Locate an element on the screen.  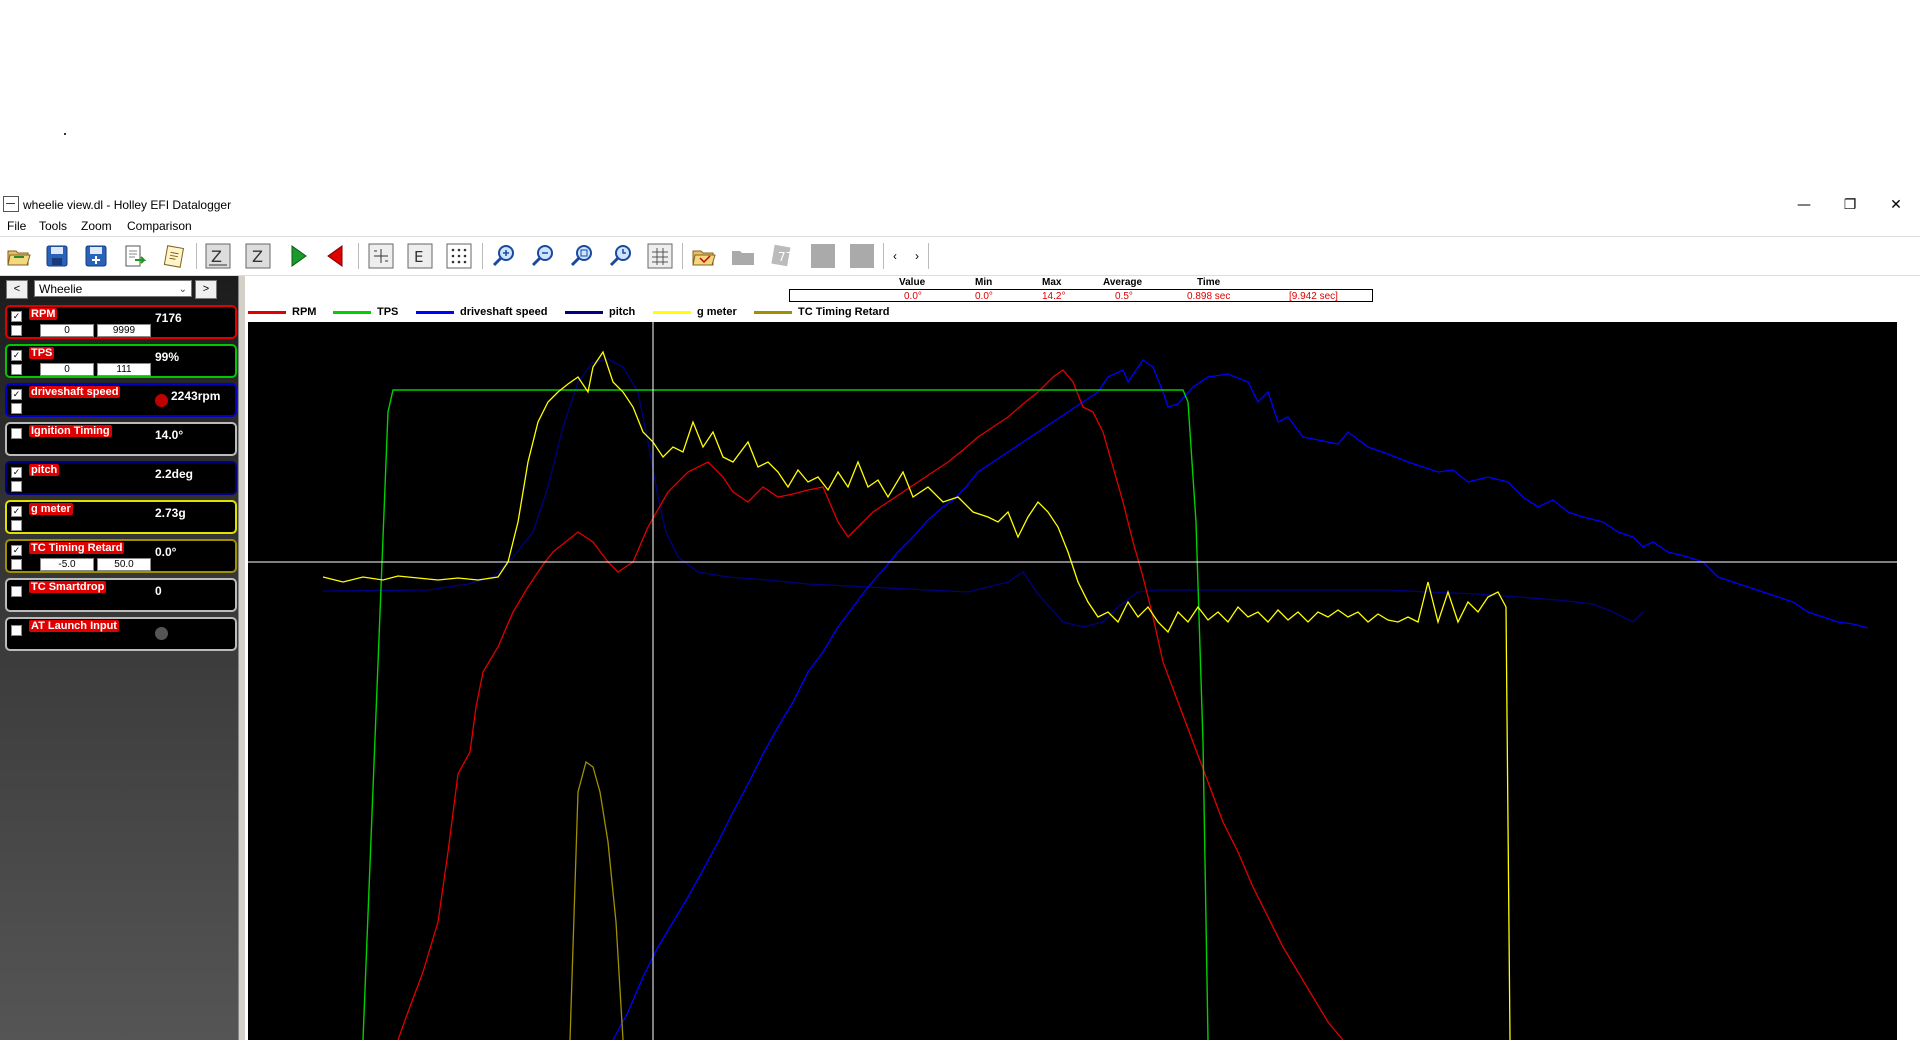
range-max-input: 111 is located at coordinates (124, 369).